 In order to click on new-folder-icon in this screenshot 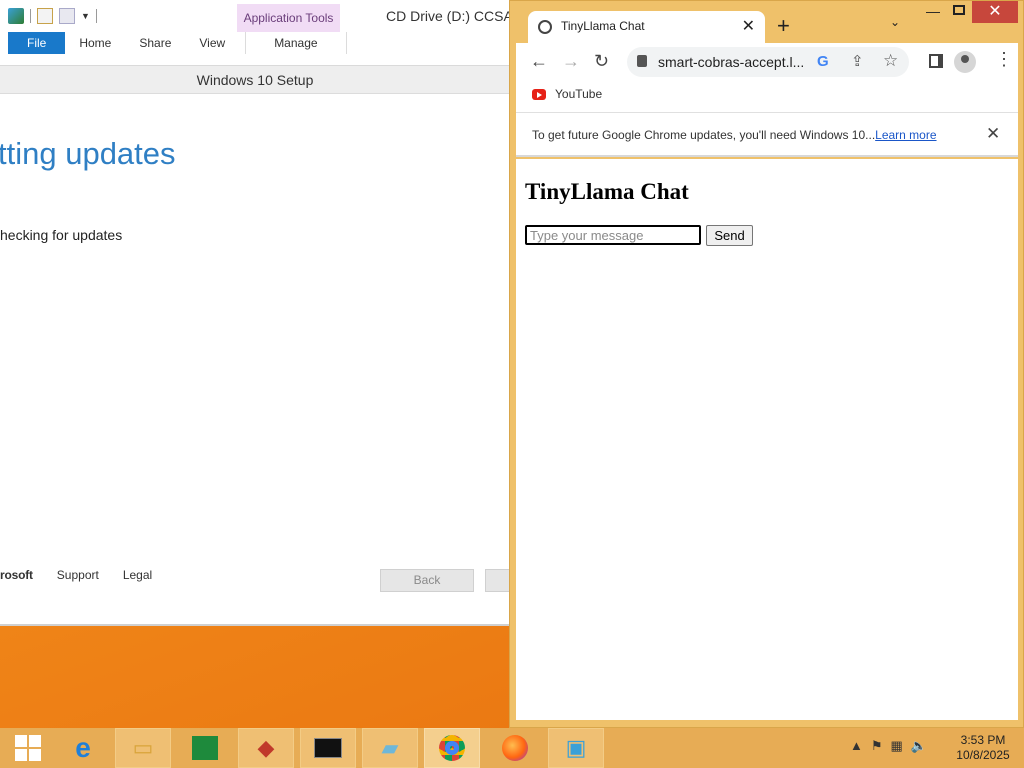, I will do `click(67, 16)`.